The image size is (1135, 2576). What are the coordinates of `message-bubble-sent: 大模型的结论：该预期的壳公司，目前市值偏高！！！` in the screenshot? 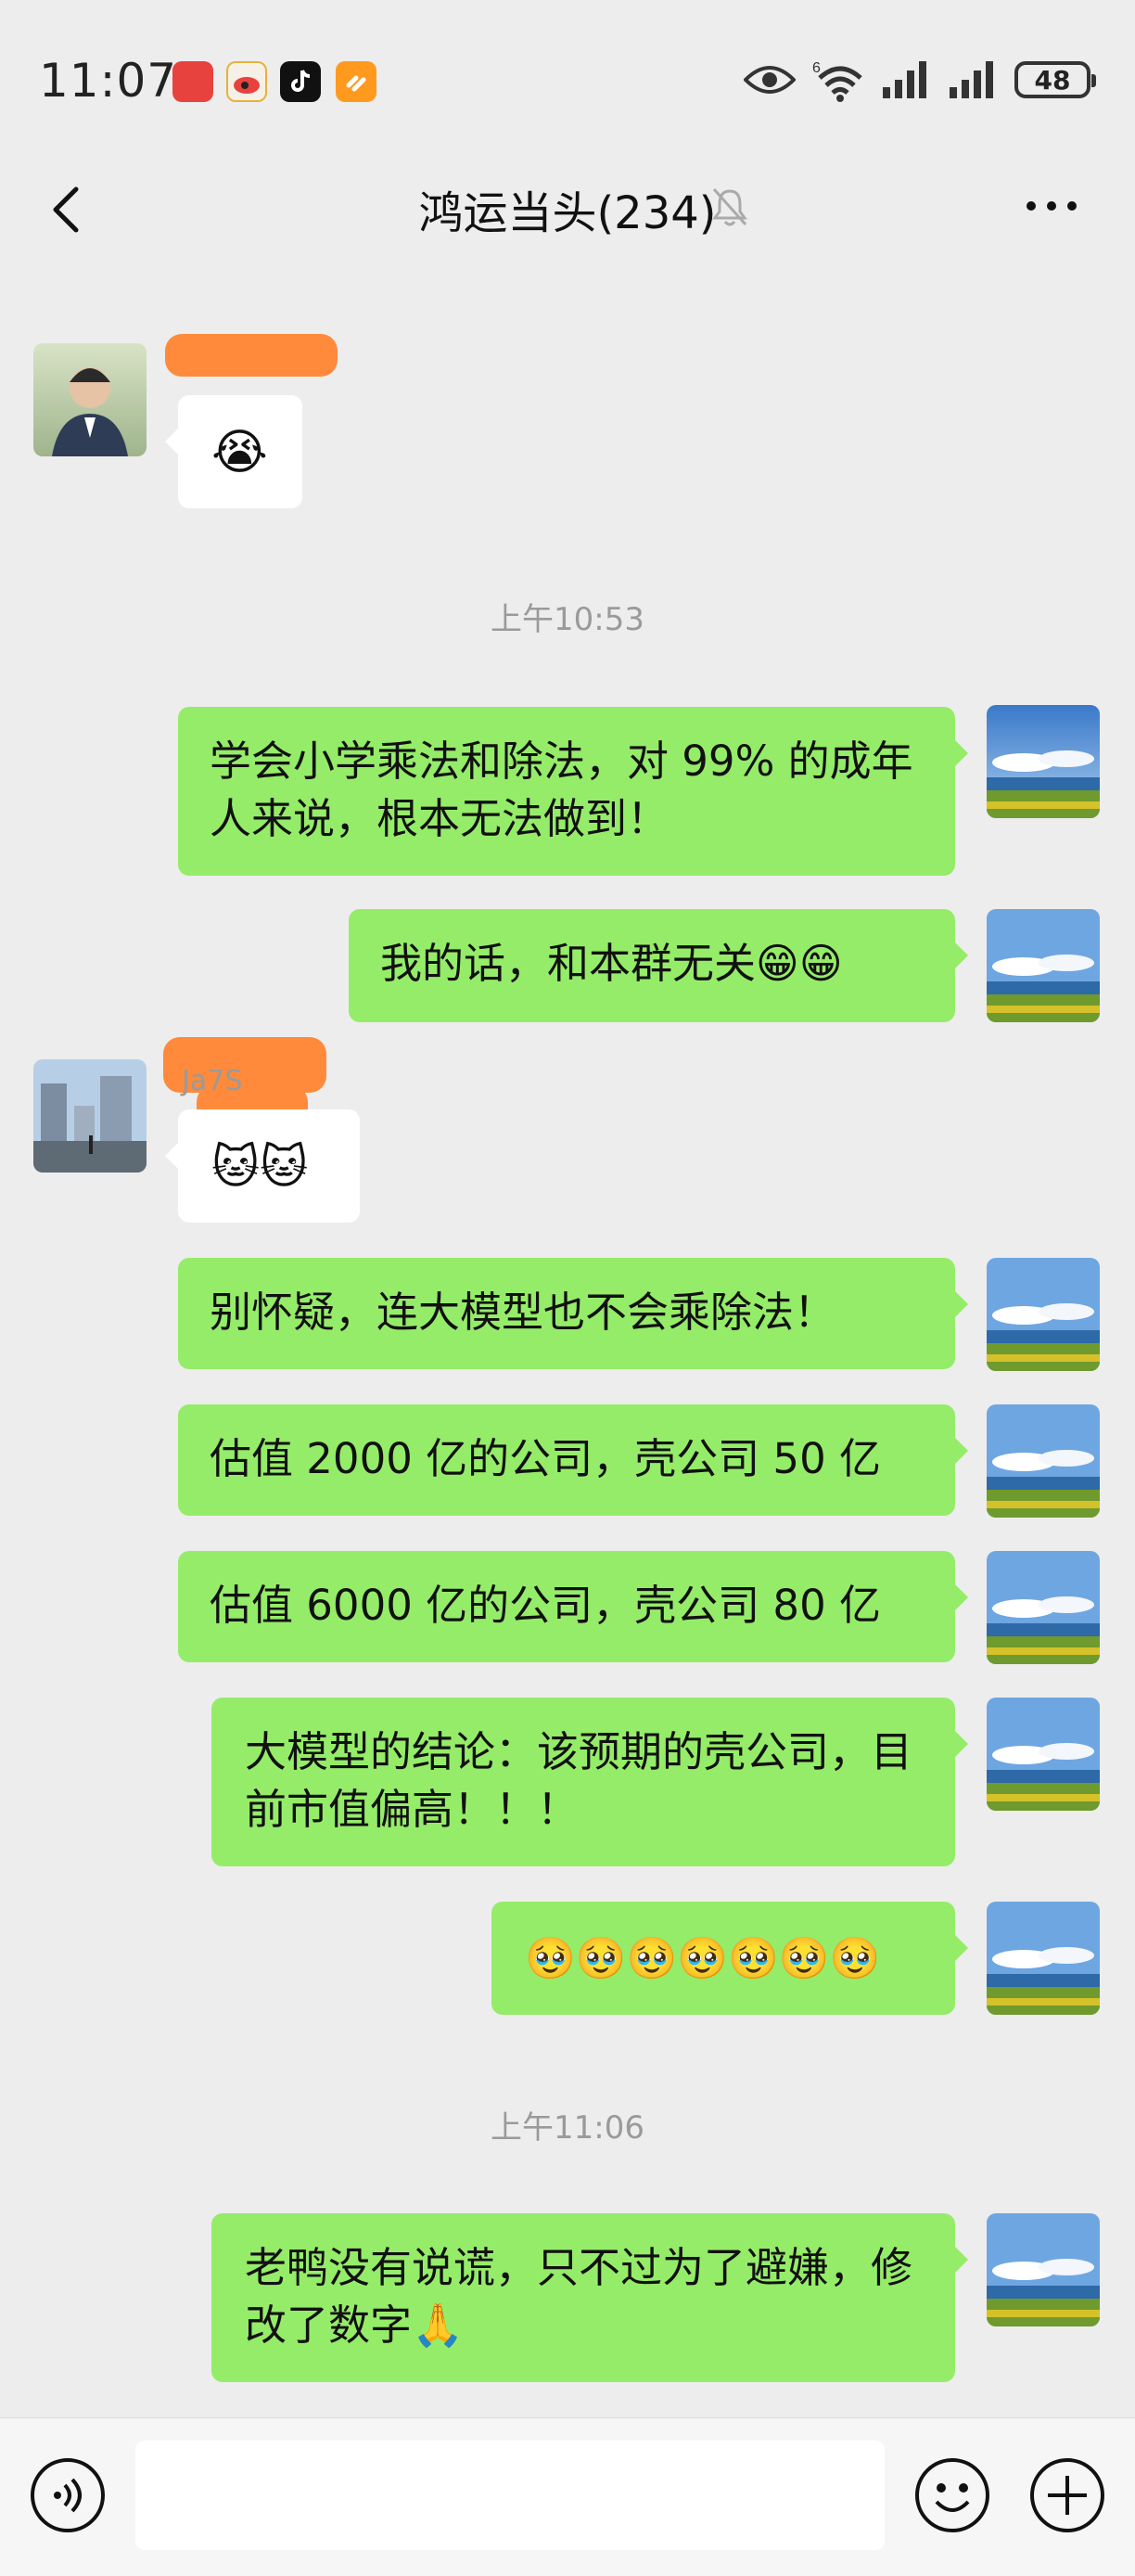 It's located at (590, 1782).